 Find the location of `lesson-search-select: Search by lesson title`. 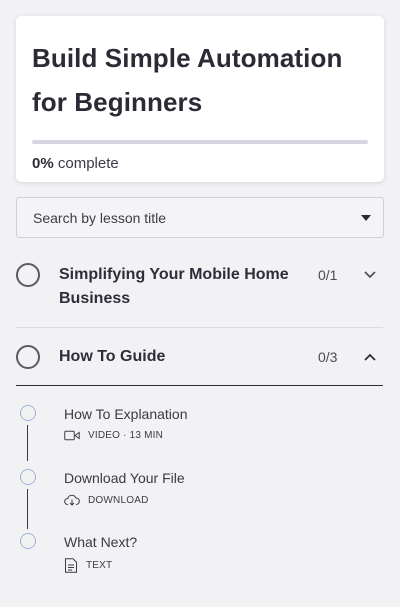

lesson-search-select: Search by lesson title is located at coordinates (200, 217).